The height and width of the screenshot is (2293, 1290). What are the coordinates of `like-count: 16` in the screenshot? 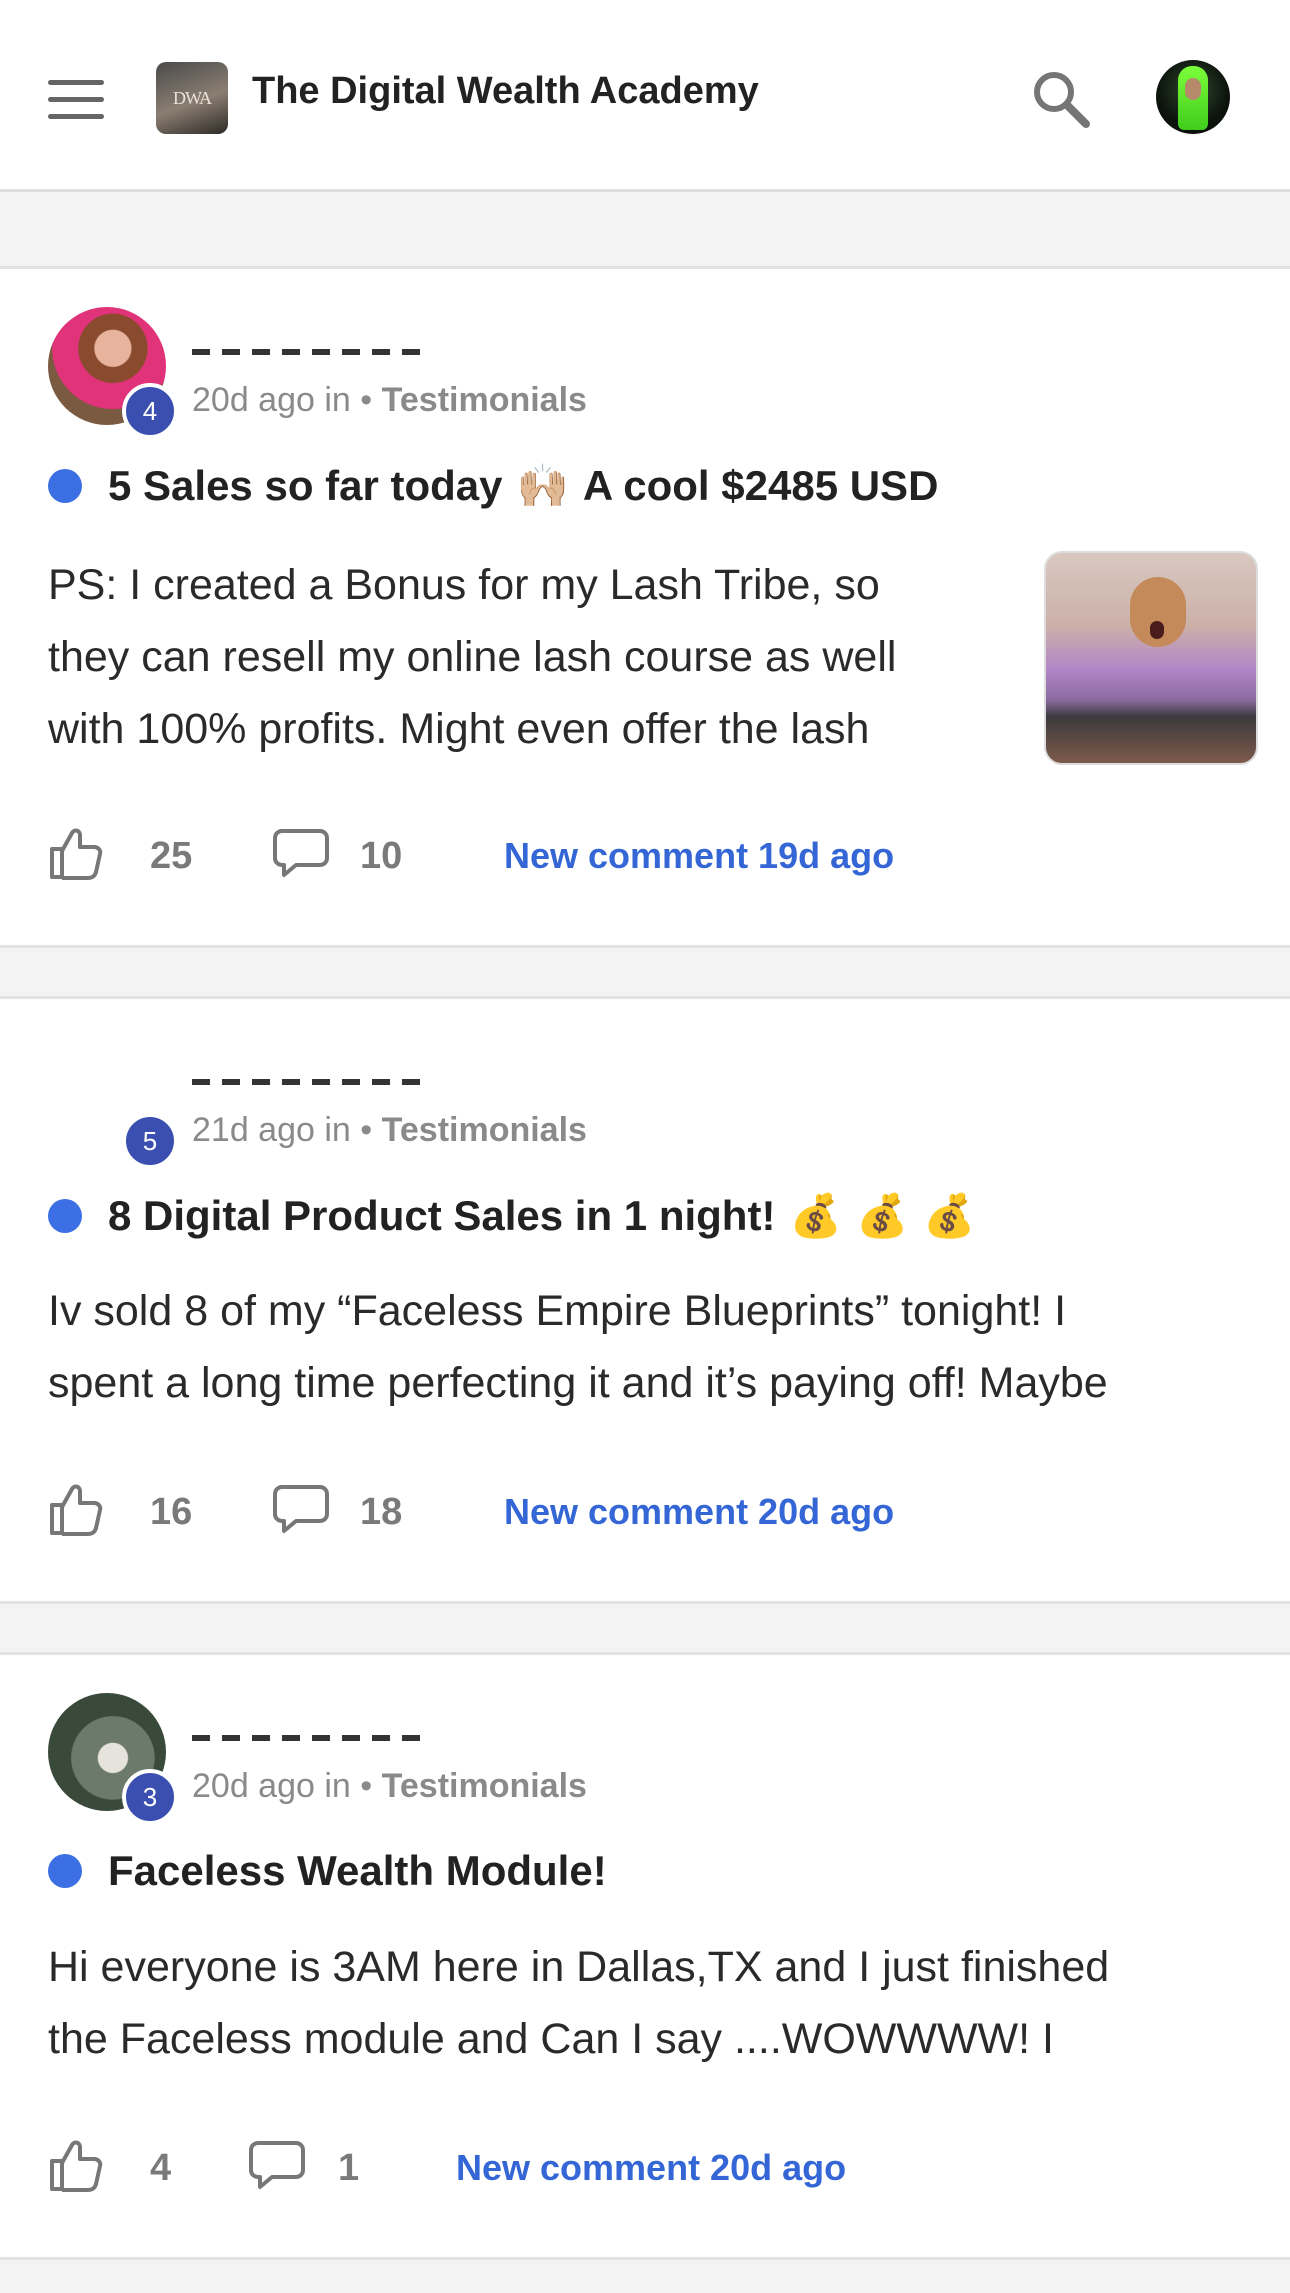 It's located at (171, 1512).